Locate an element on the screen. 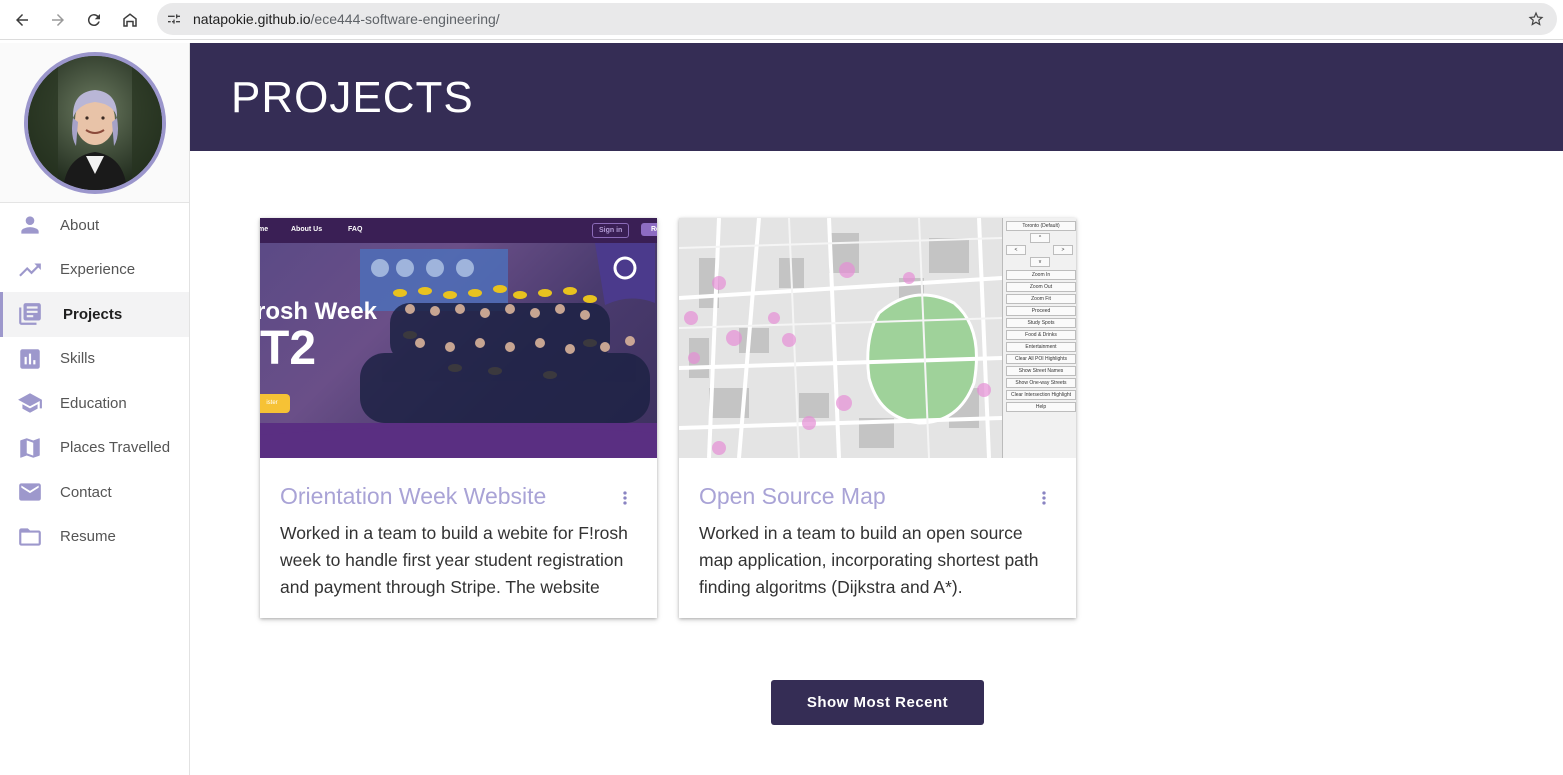 This screenshot has height=775, width=1563. back-button is located at coordinates (22, 20).